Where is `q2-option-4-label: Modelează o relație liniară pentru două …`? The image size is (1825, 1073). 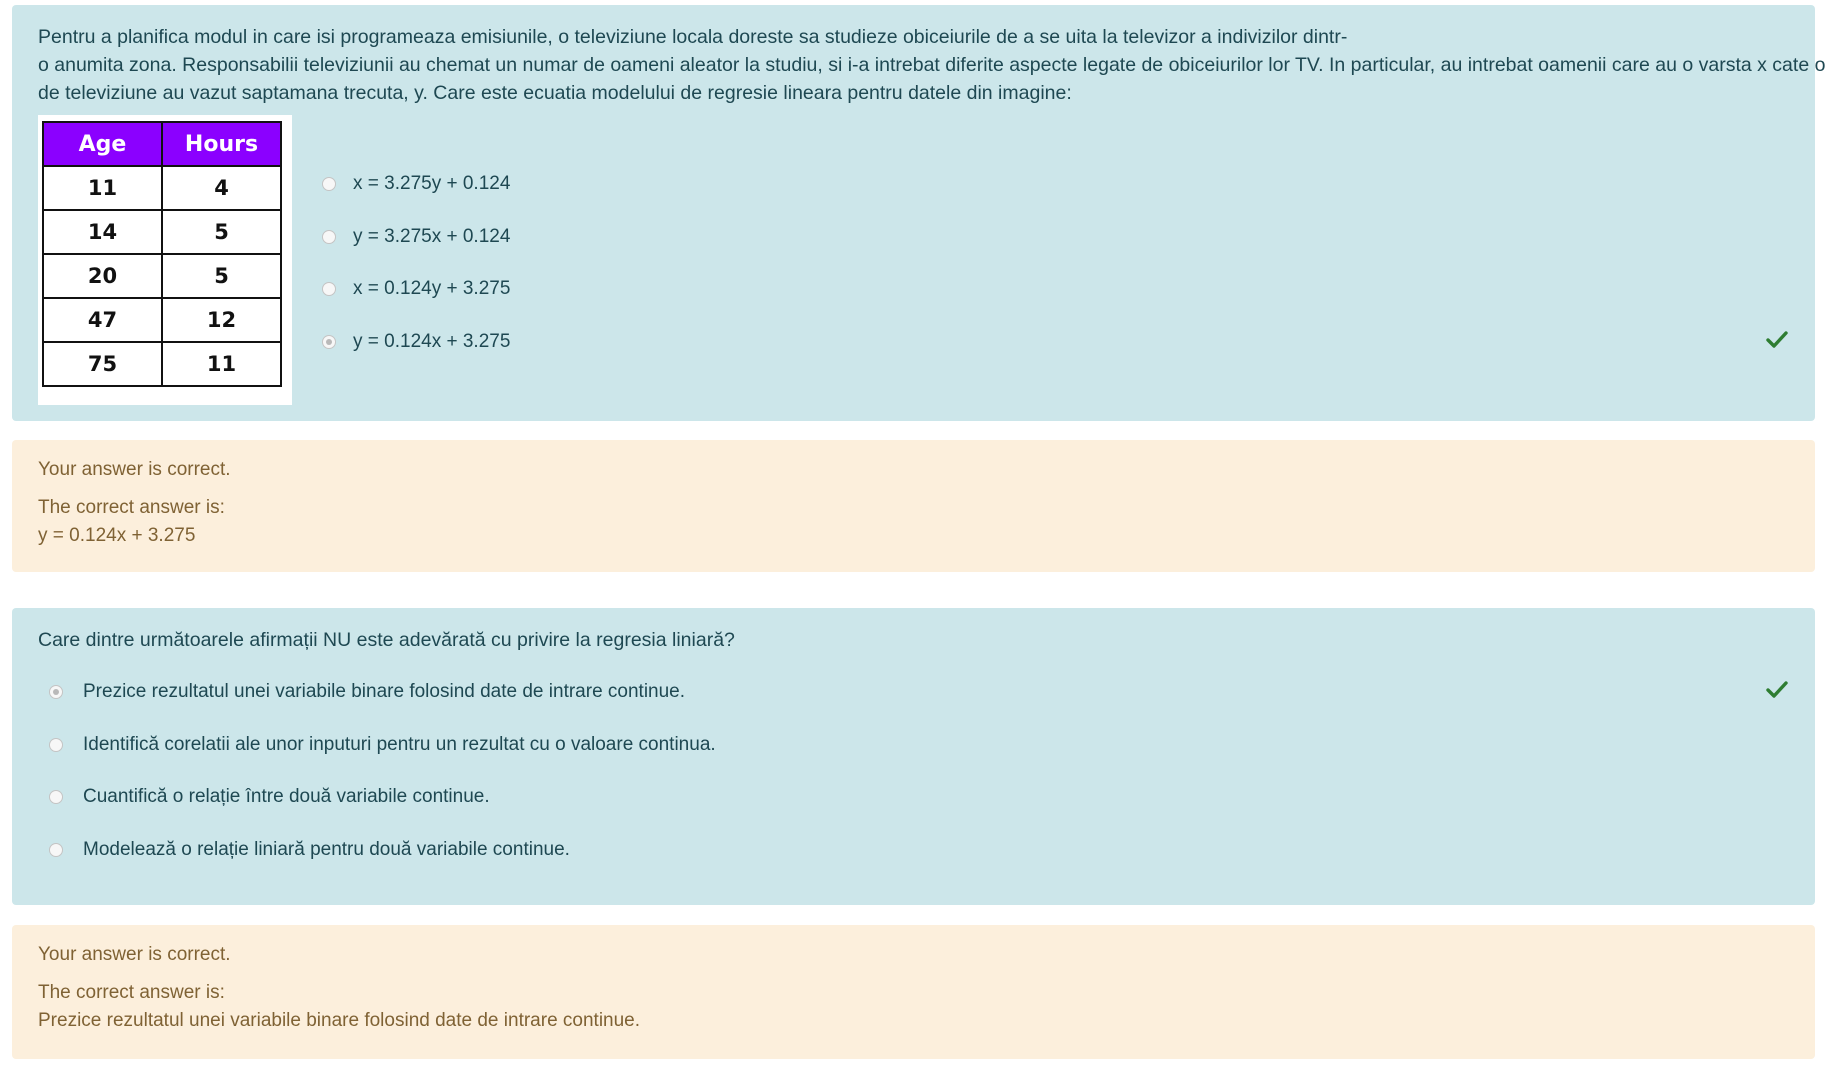
q2-option-4-label: Modelează o relație liniară pentru două … is located at coordinates (326, 849).